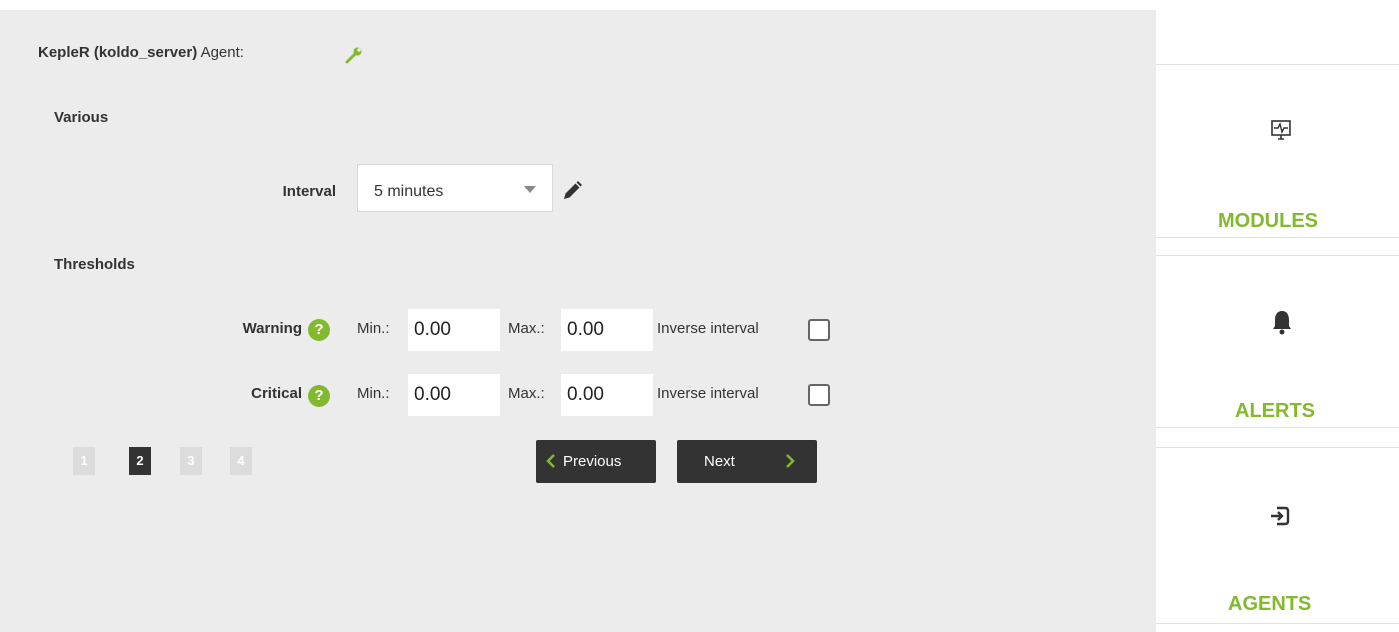 This screenshot has height=632, width=1399. Describe the element at coordinates (319, 330) in the screenshot. I see `warning-help-icon: ?` at that location.